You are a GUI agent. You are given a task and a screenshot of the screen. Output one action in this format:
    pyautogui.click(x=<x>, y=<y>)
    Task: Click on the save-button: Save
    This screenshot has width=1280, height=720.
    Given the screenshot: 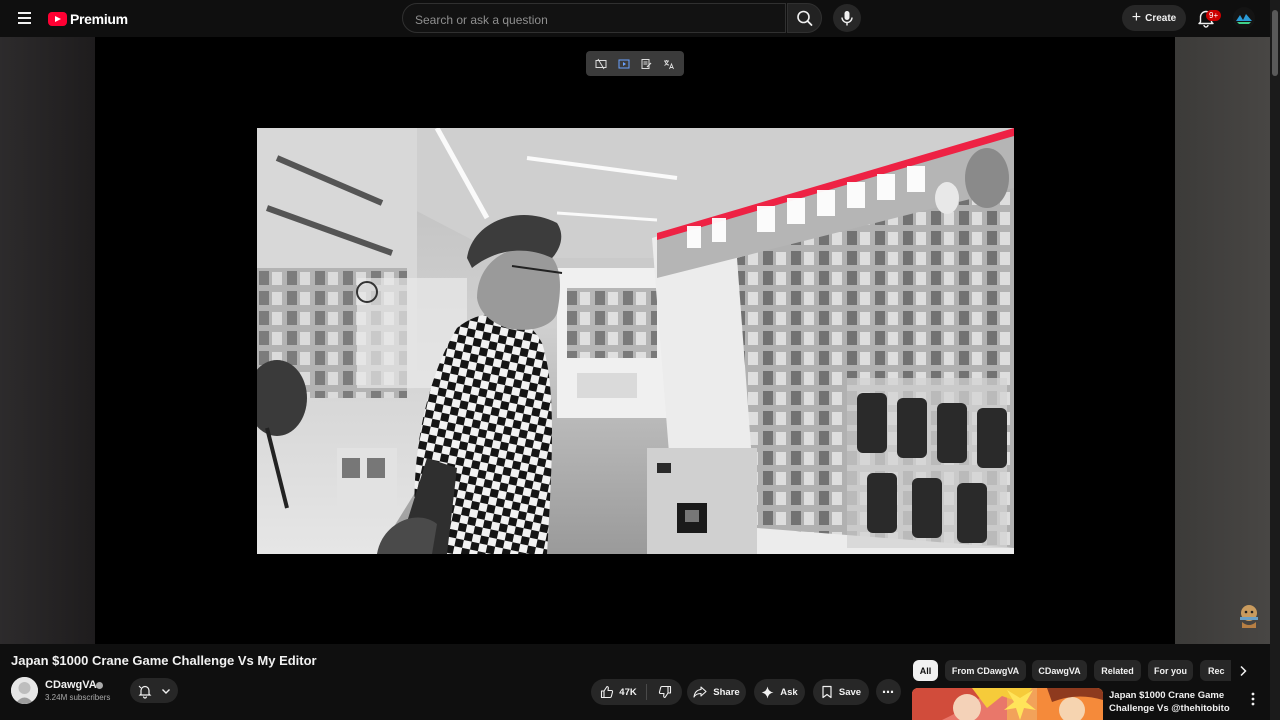 What is the action you would take?
    pyautogui.click(x=841, y=692)
    